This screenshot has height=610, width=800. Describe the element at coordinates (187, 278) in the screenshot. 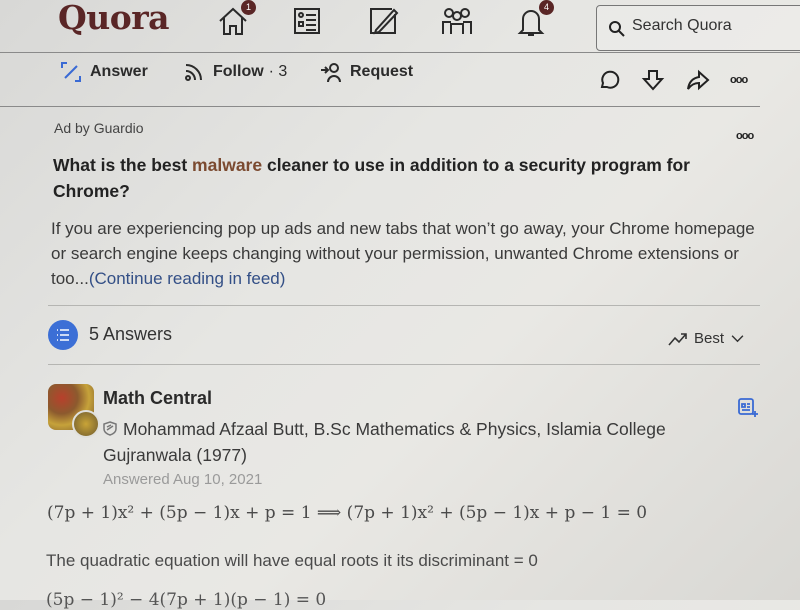

I see `continue-reading-link: (Continue reading in feed)` at that location.